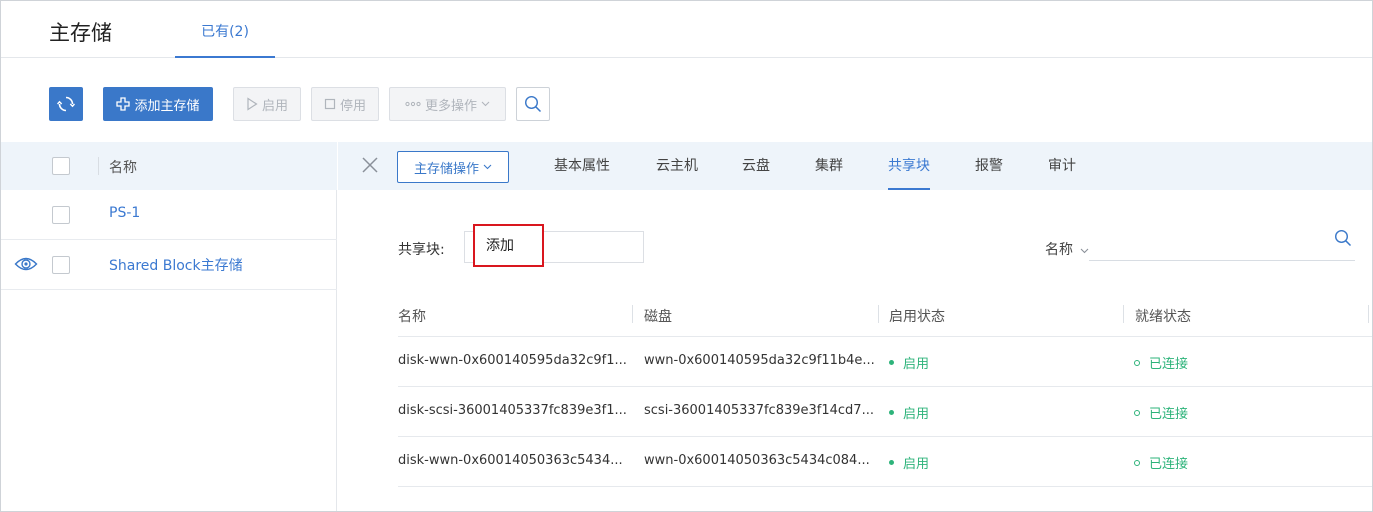  Describe the element at coordinates (1059, 250) in the screenshot. I see `filter-field-label: 名称` at that location.